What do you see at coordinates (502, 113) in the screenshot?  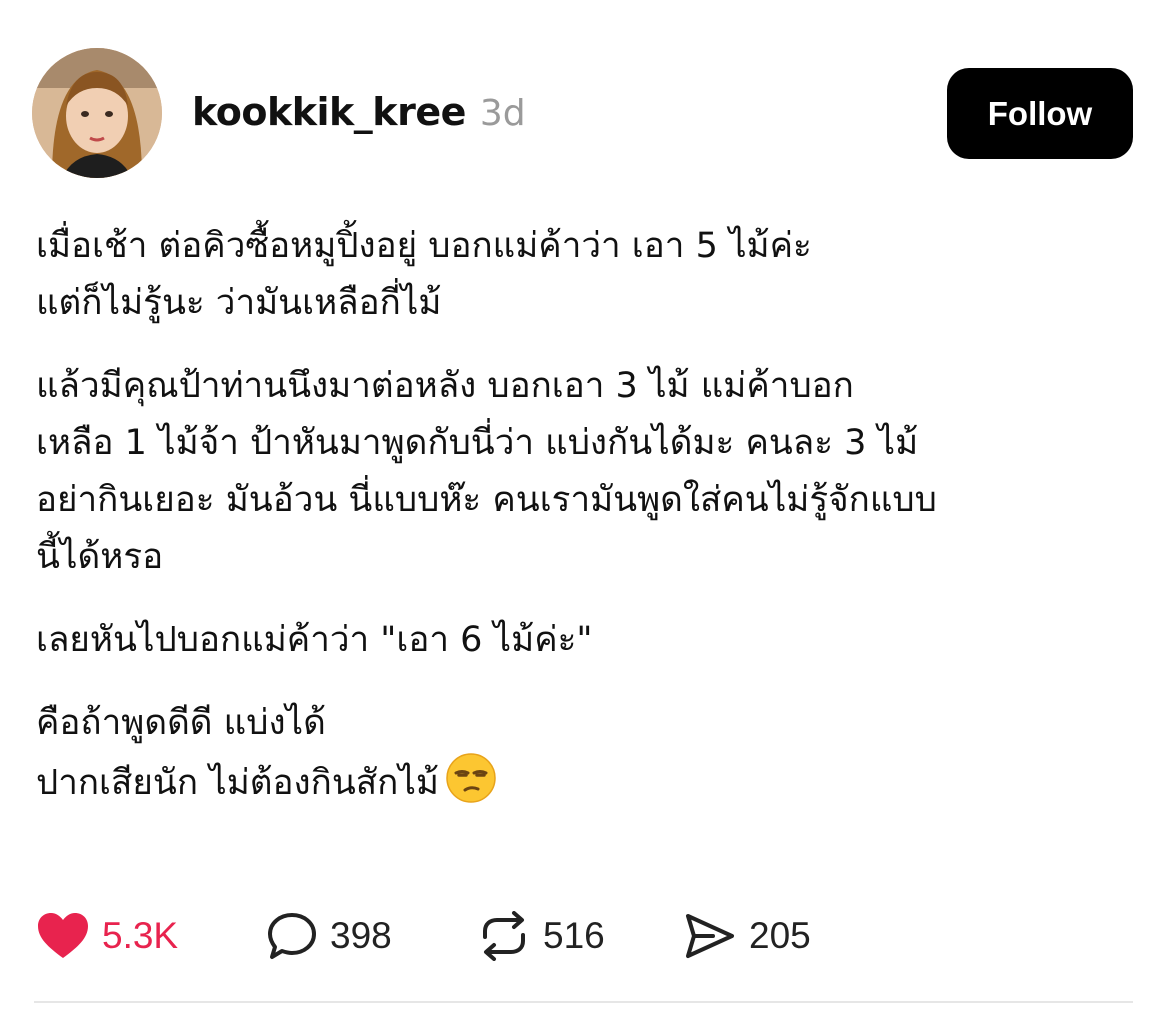 I see `timestamp: 3d` at bounding box center [502, 113].